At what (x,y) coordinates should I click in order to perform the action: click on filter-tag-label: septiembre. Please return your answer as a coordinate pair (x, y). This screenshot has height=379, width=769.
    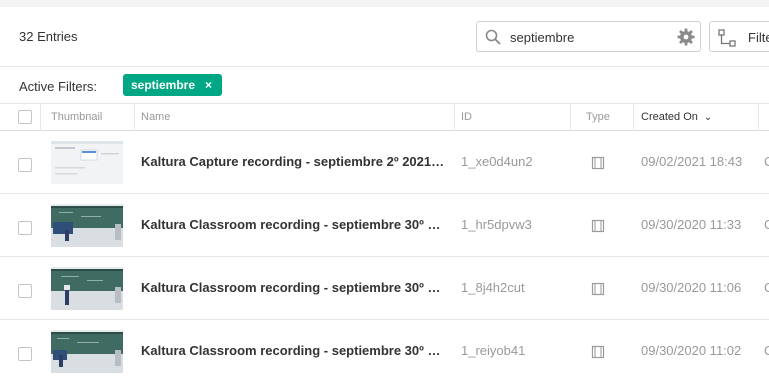
    Looking at the image, I should click on (163, 85).